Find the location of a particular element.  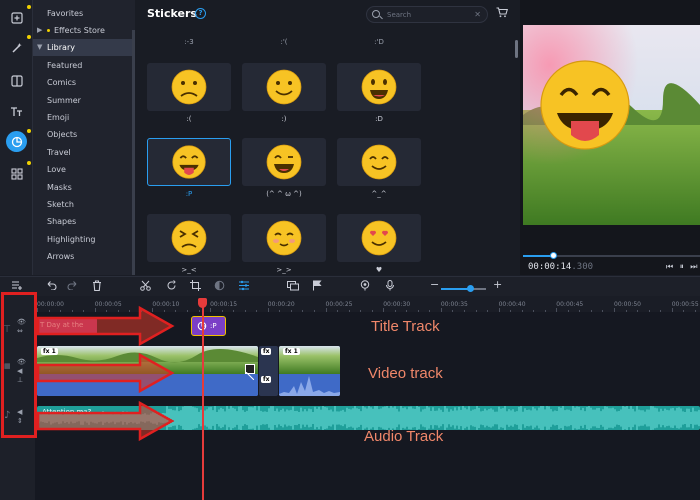

sticker-clip-label: :P is located at coordinates (213, 326).